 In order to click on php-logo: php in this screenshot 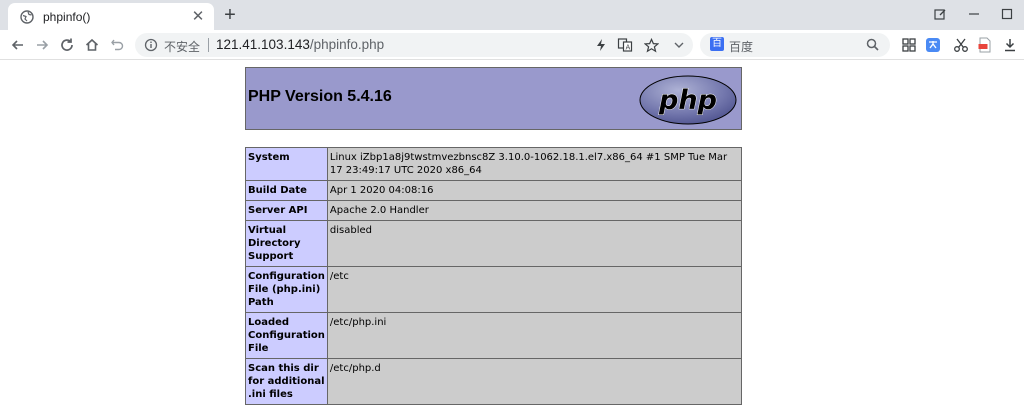, I will do `click(688, 100)`.